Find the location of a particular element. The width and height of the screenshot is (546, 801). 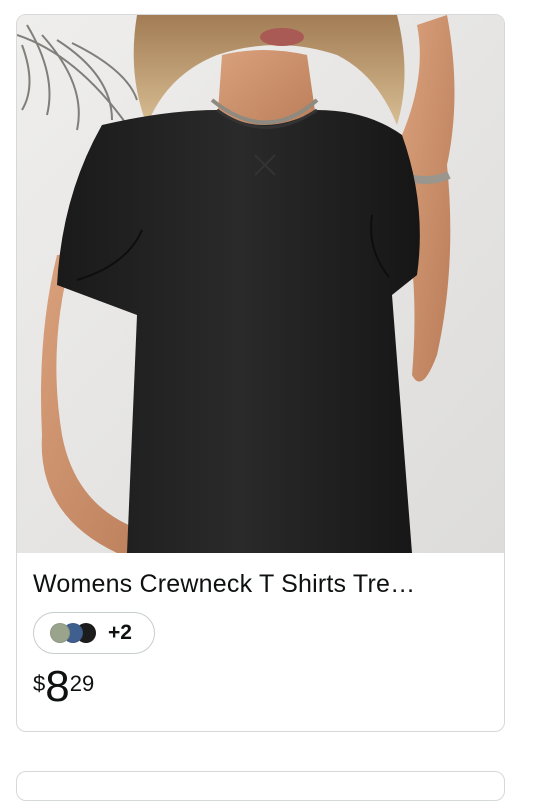

price: $ 8 29 is located at coordinates (63, 687).